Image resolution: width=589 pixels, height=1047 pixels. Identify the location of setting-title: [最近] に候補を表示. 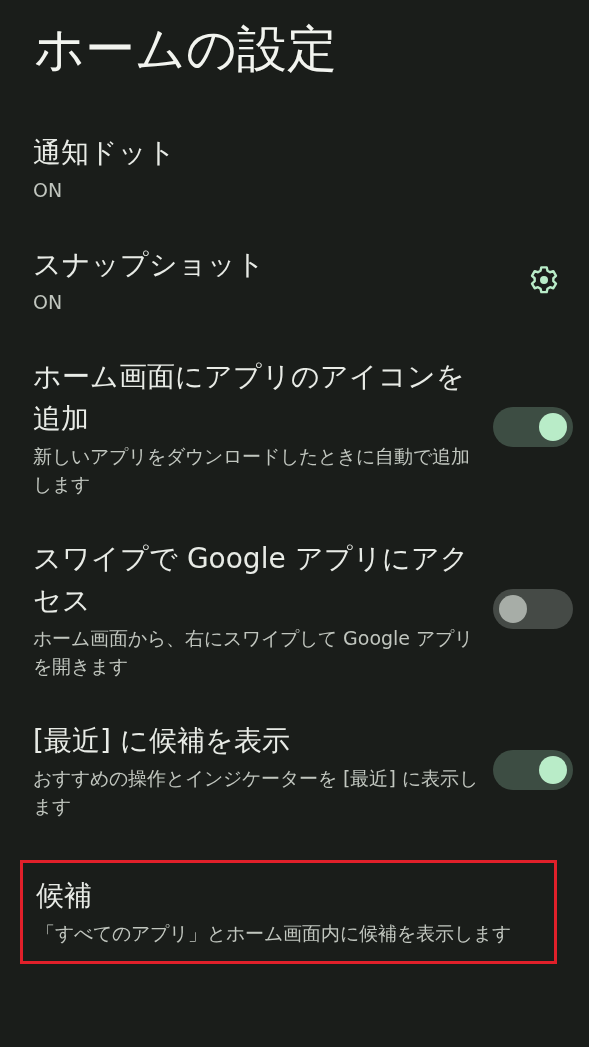
(162, 741).